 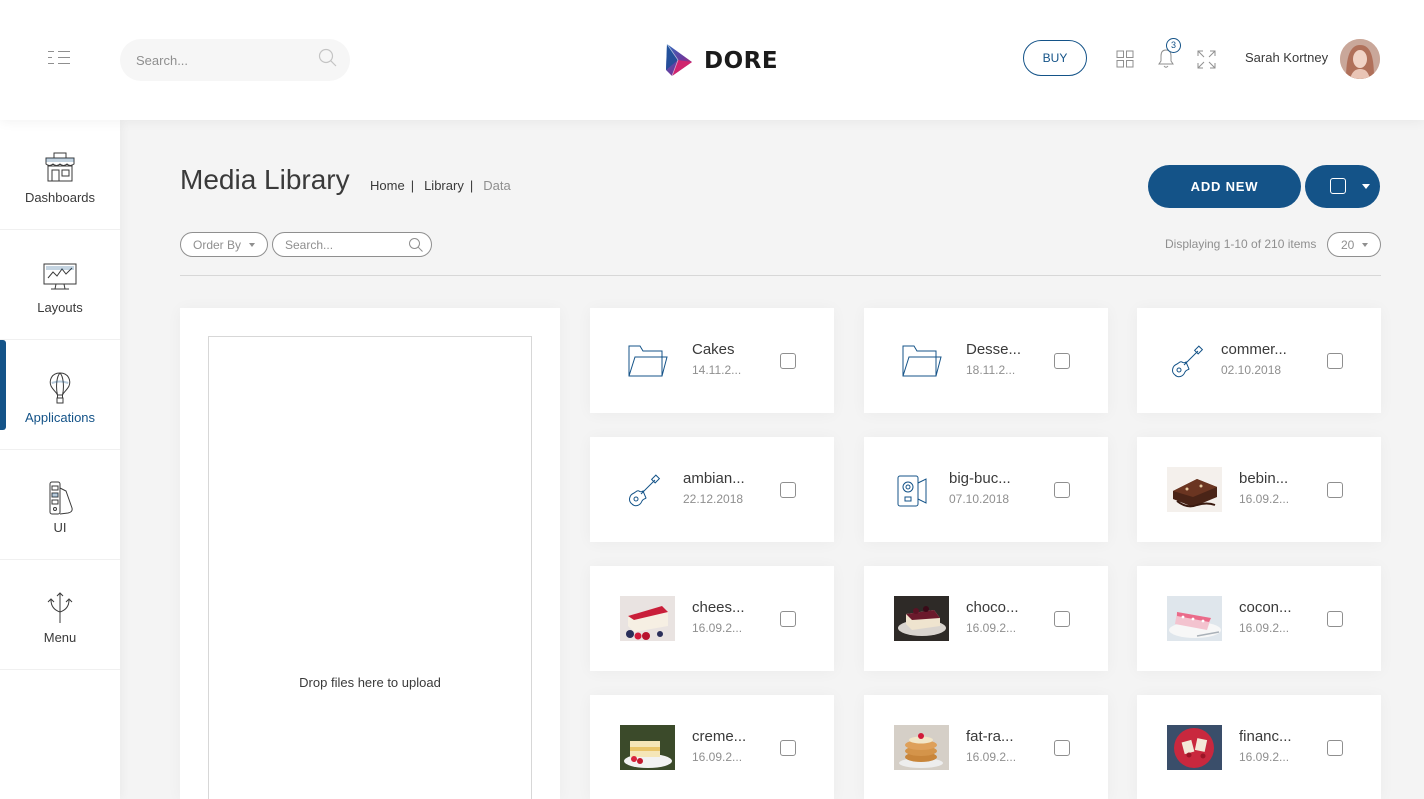 What do you see at coordinates (60, 527) in the screenshot?
I see `sidebar-item-label: UI` at bounding box center [60, 527].